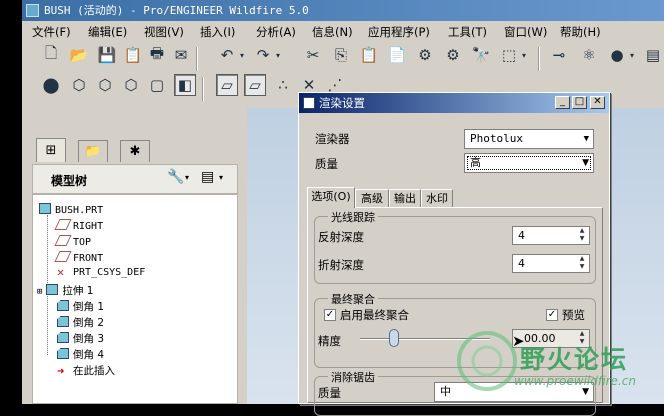 Image resolution: width=664 pixels, height=416 pixels. I want to click on refraction-depth-spinner: 4 ▲ ▼, so click(551, 263).